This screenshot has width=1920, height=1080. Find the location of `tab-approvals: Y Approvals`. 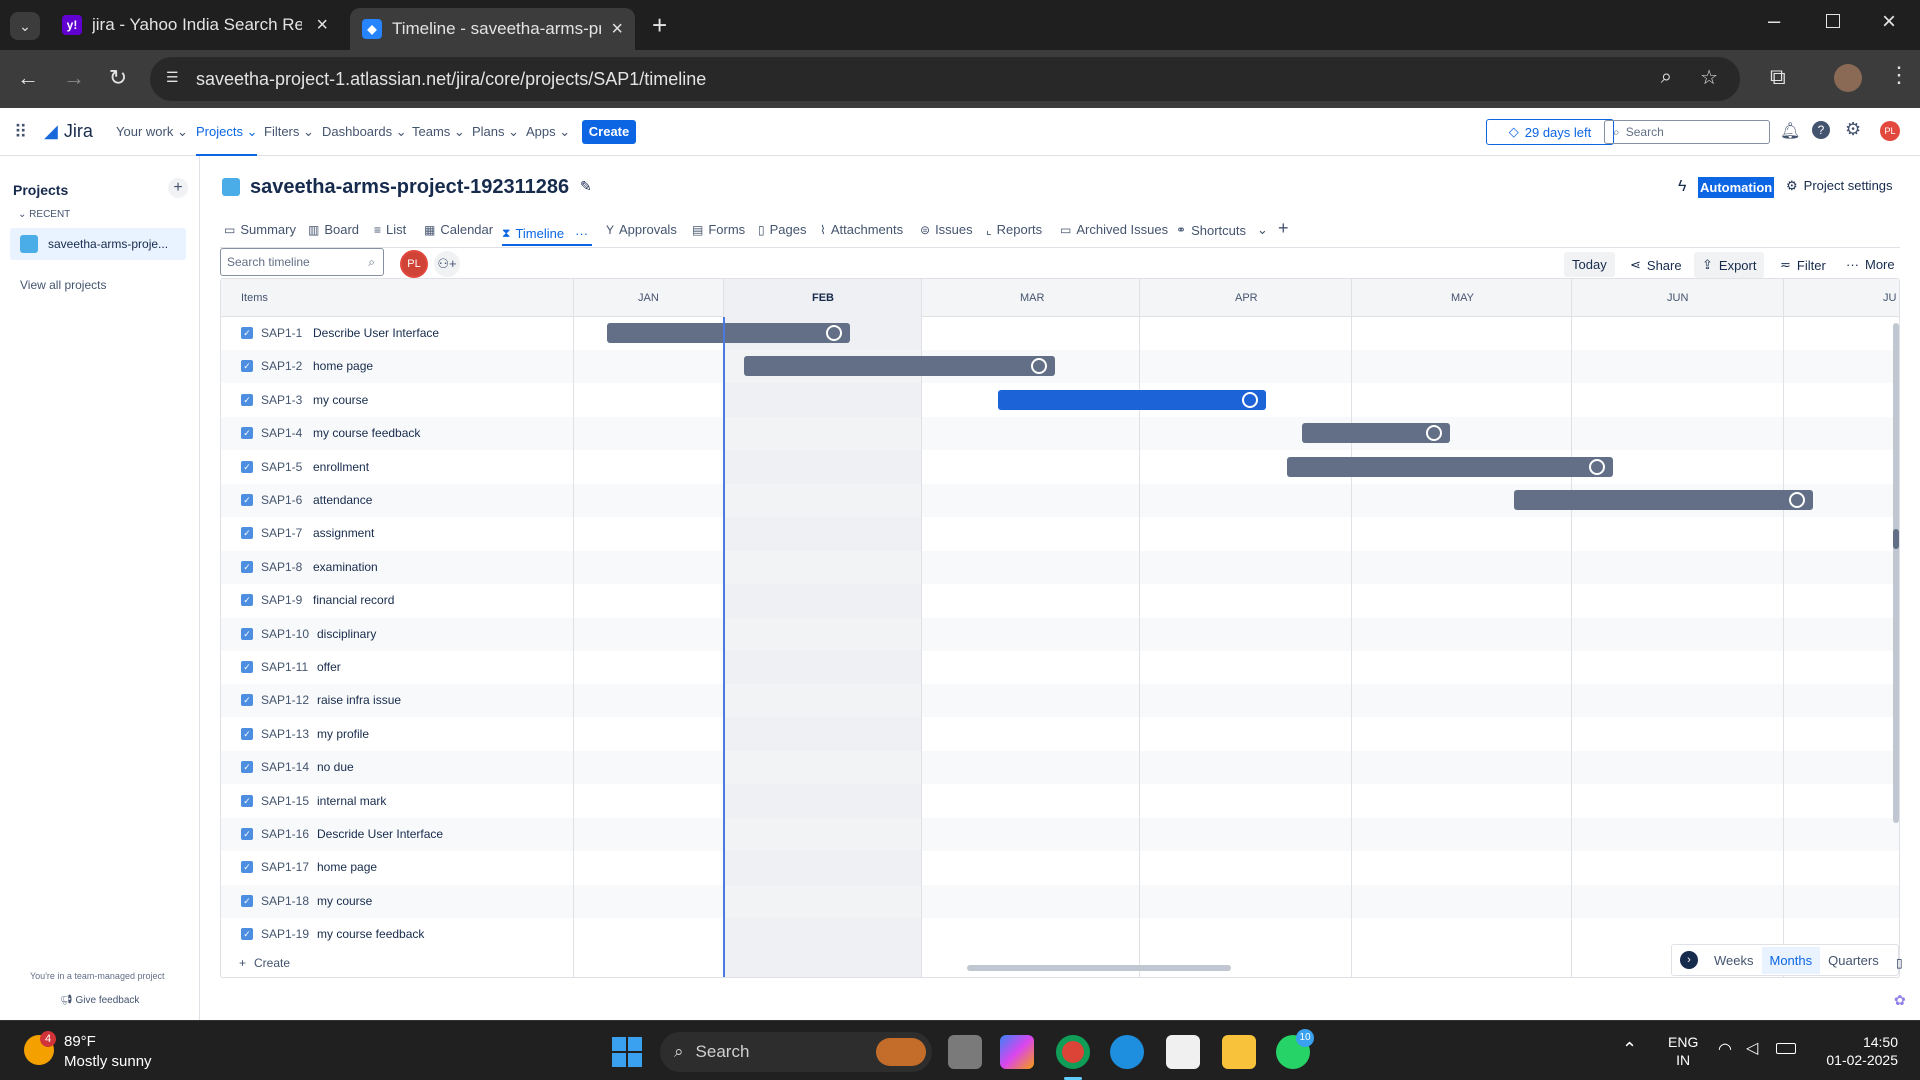

tab-approvals: Y Approvals is located at coordinates (641, 229).